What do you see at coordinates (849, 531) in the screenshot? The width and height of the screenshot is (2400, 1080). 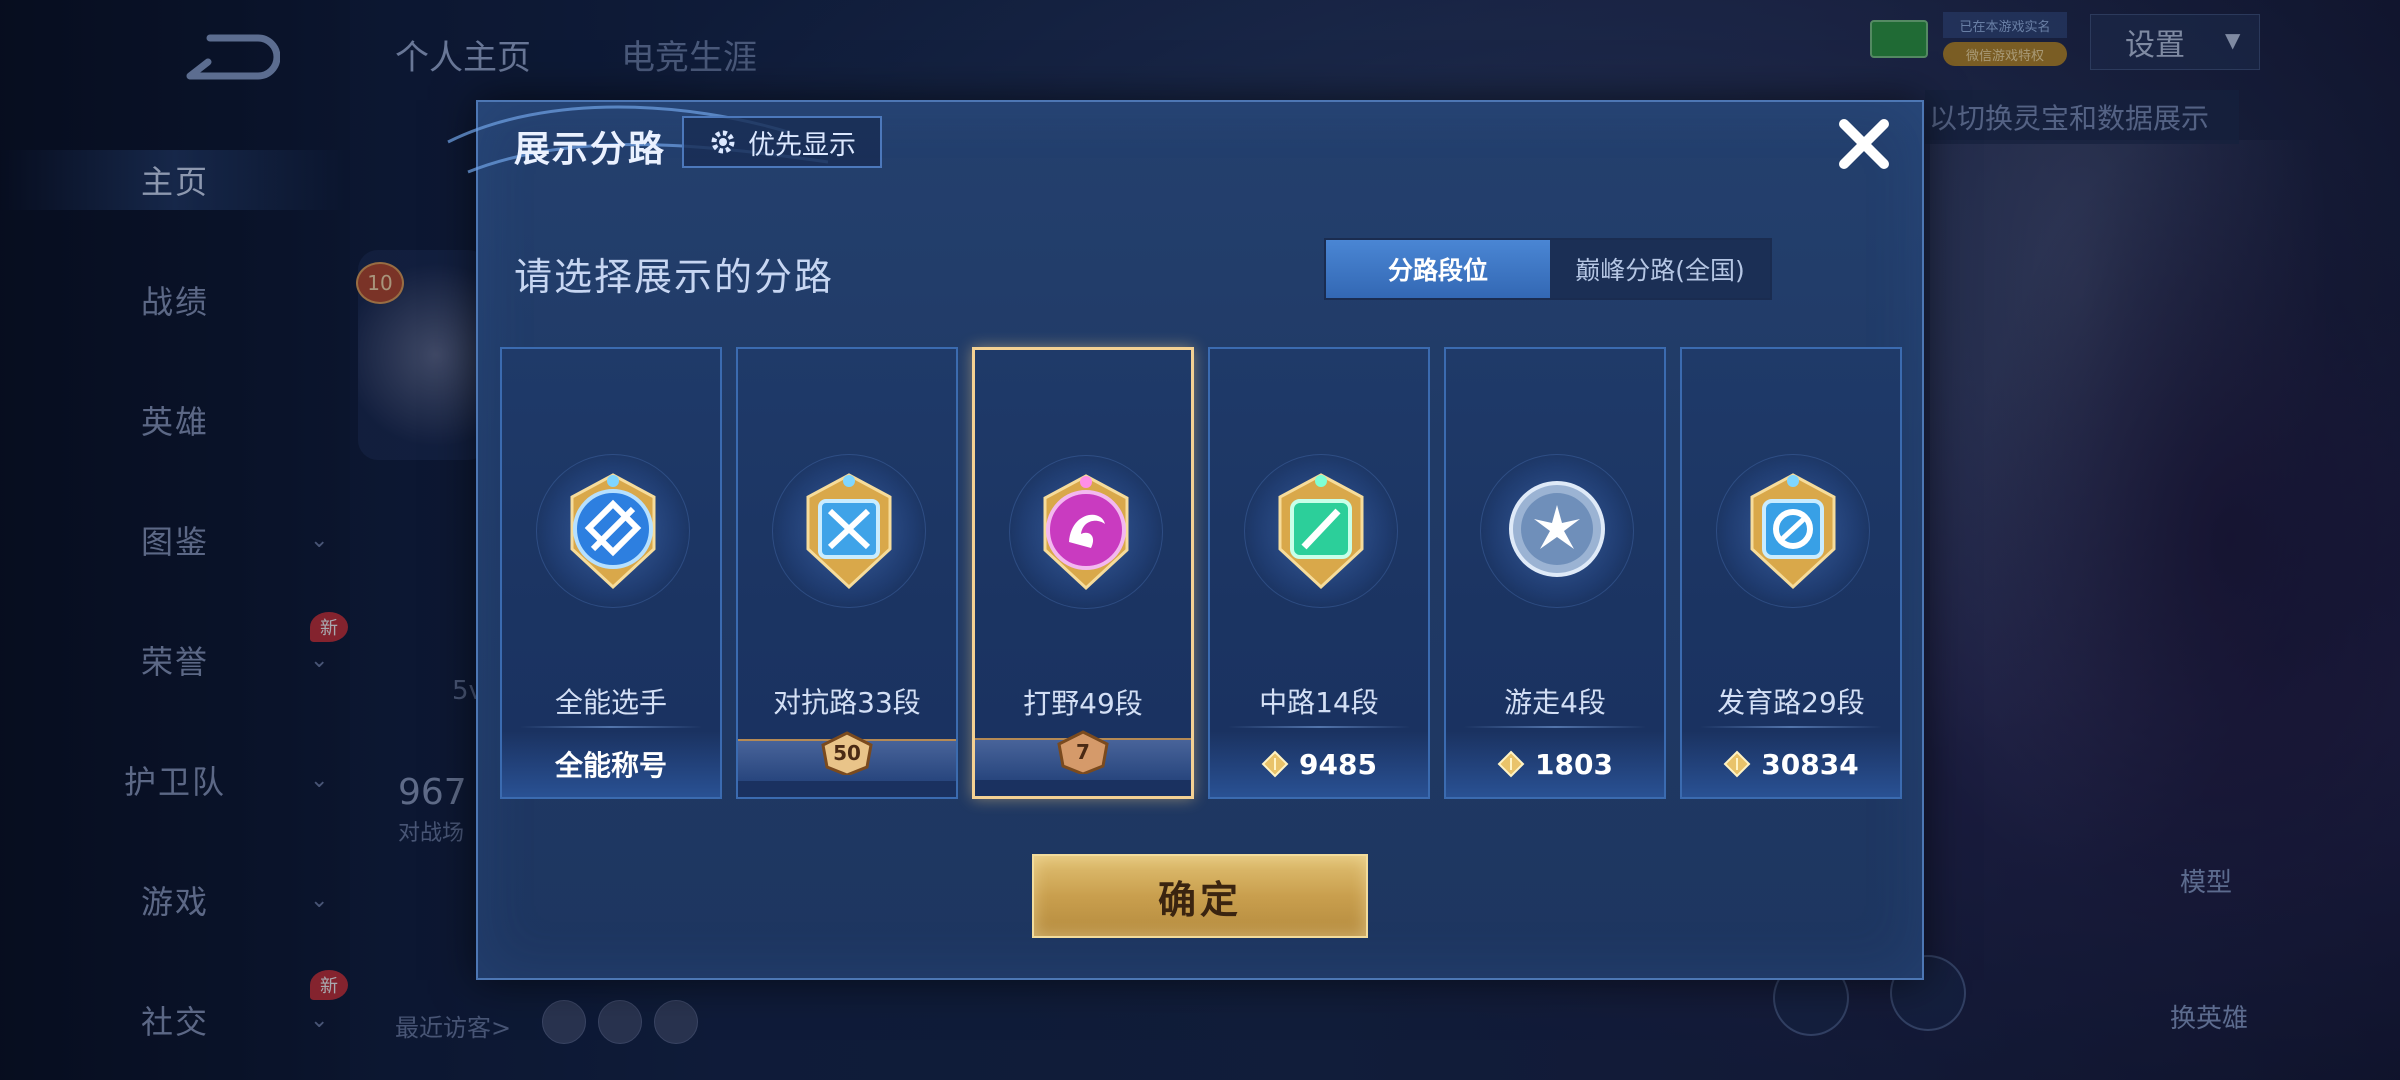 I see `clash-lane-badge-icon` at bounding box center [849, 531].